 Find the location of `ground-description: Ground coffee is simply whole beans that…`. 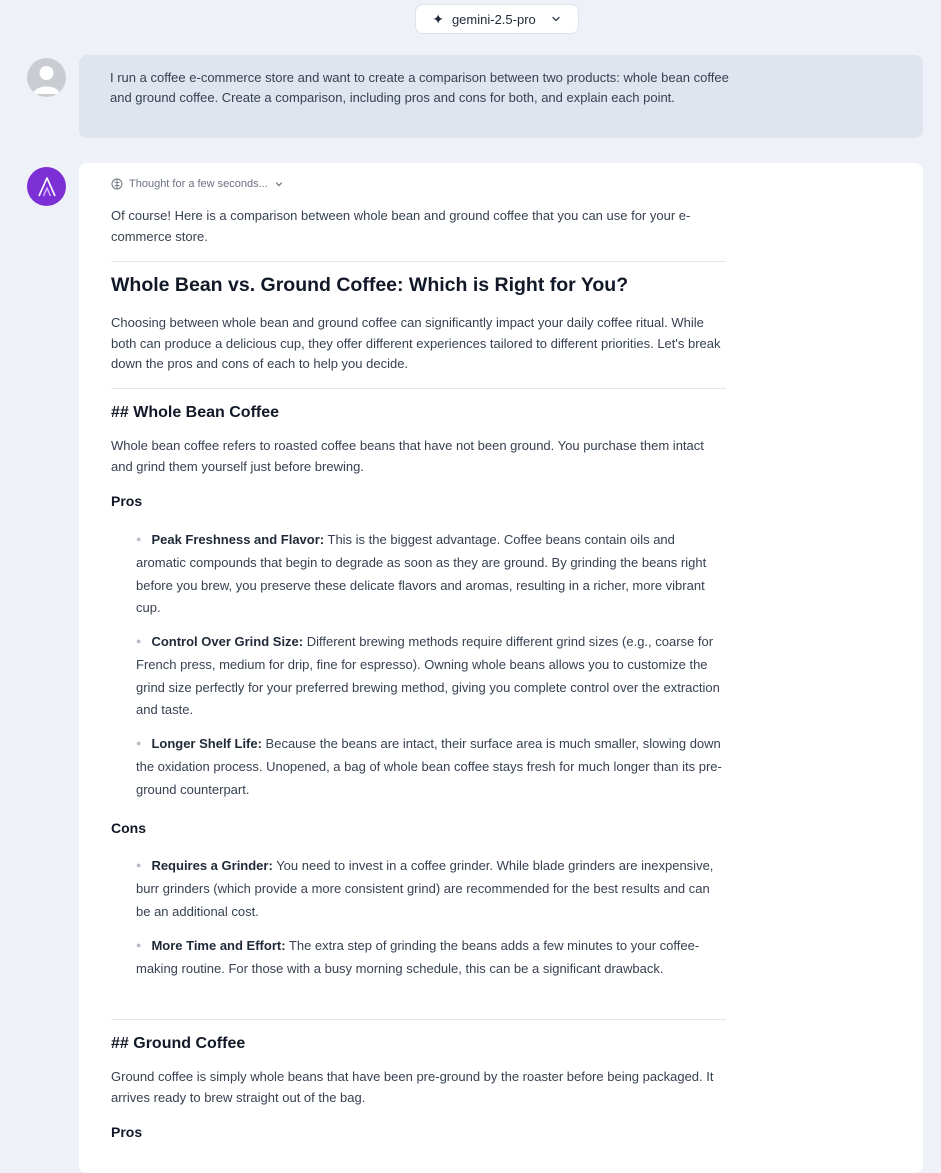

ground-description: Ground coffee is simply whole beans that… is located at coordinates (412, 1087).